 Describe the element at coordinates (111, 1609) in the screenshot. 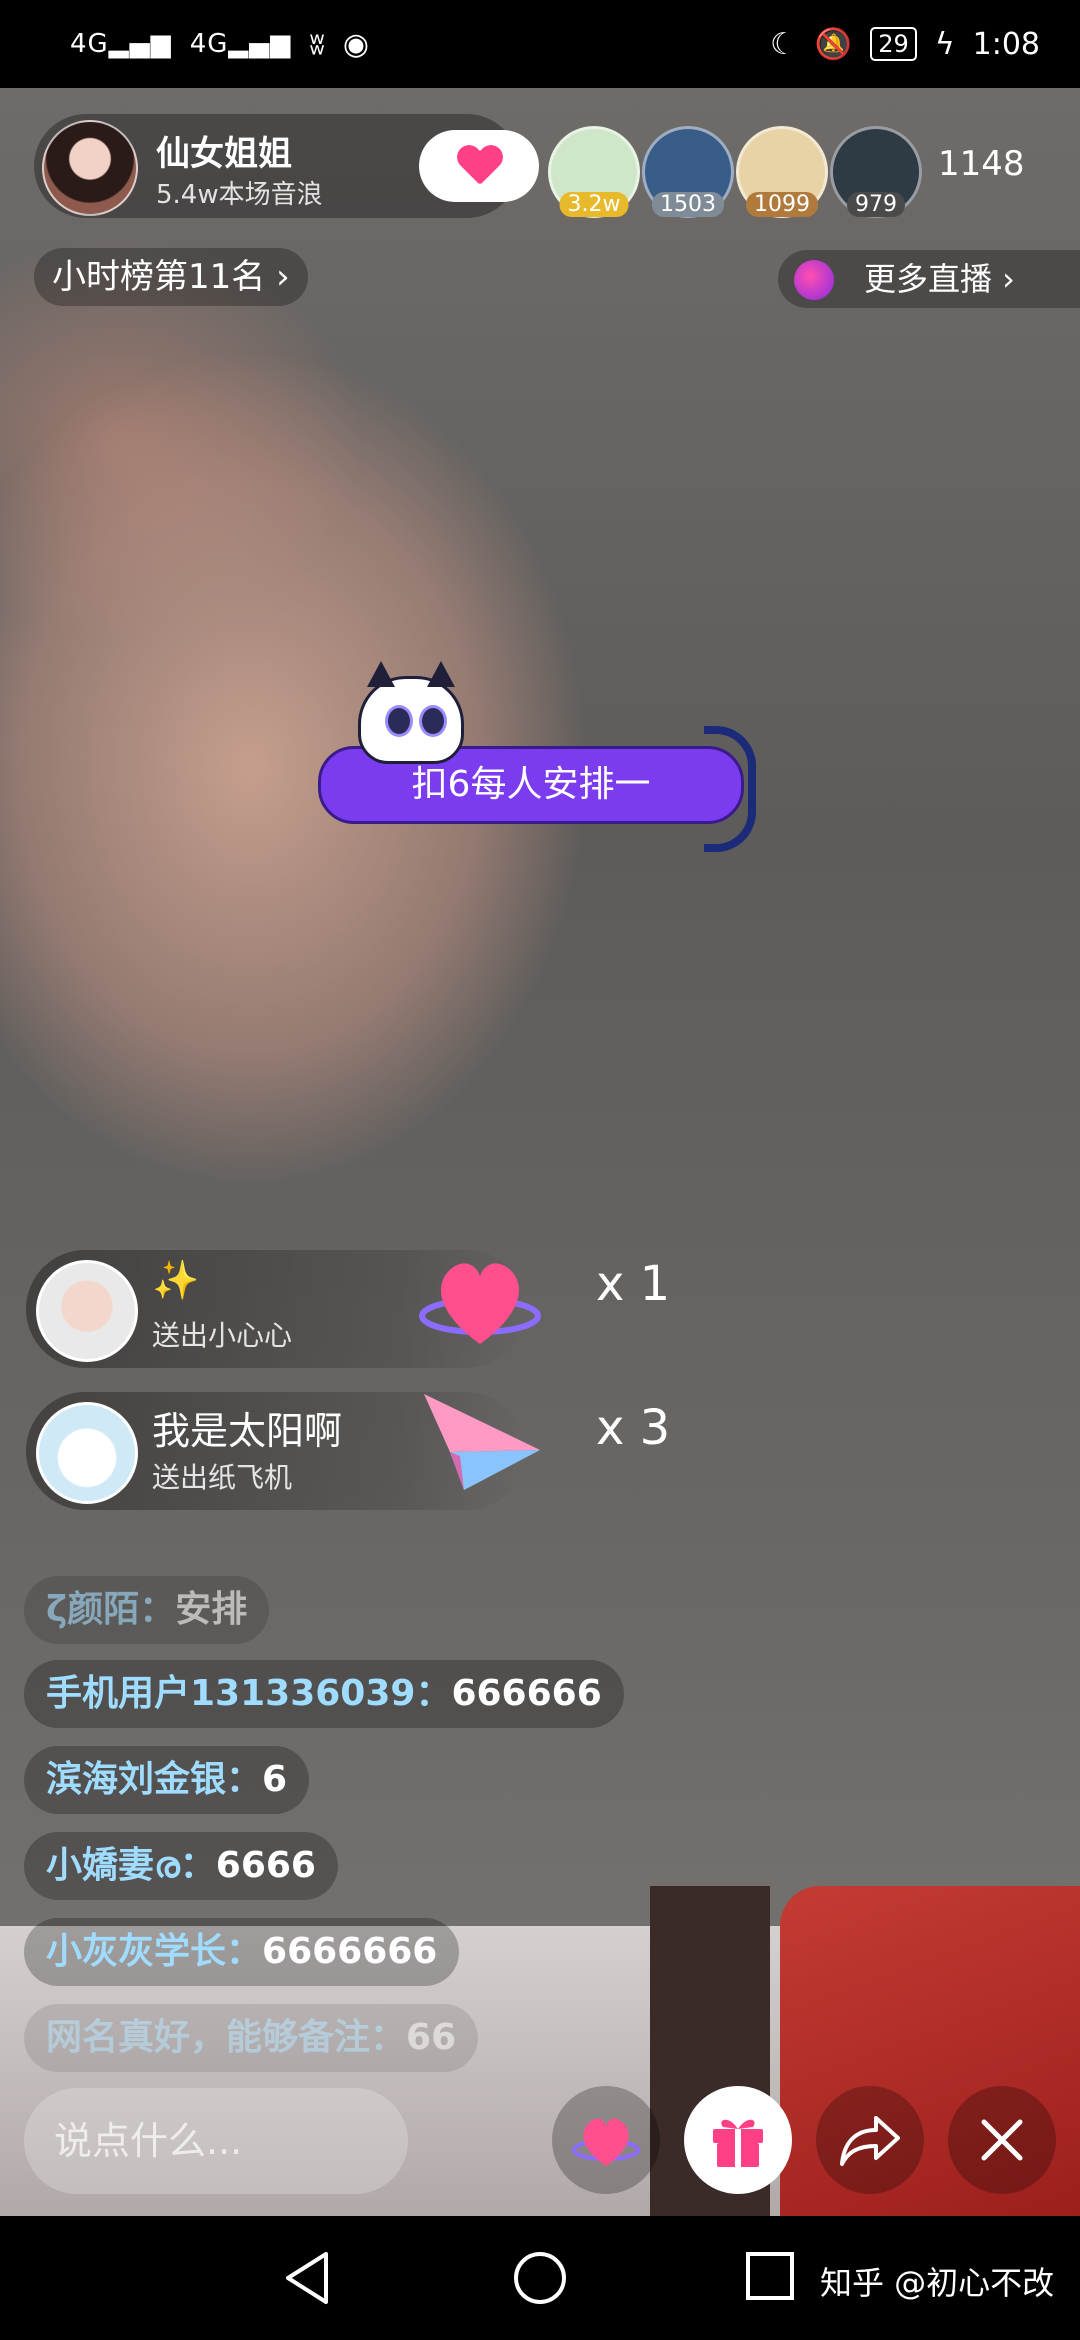

I see `comment-user: ζ颜陌：` at that location.